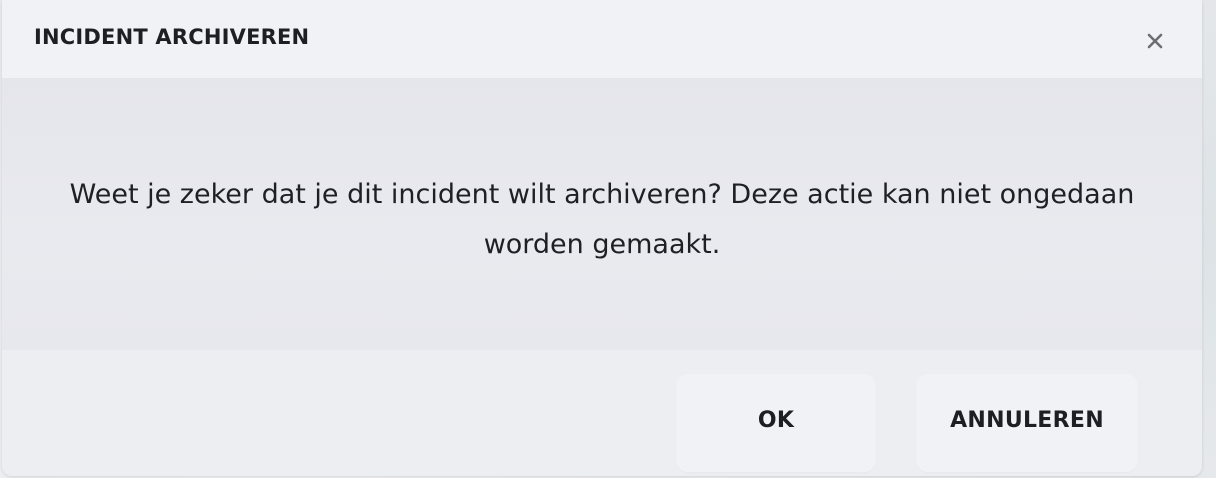  I want to click on close-icon, so click(1155, 41).